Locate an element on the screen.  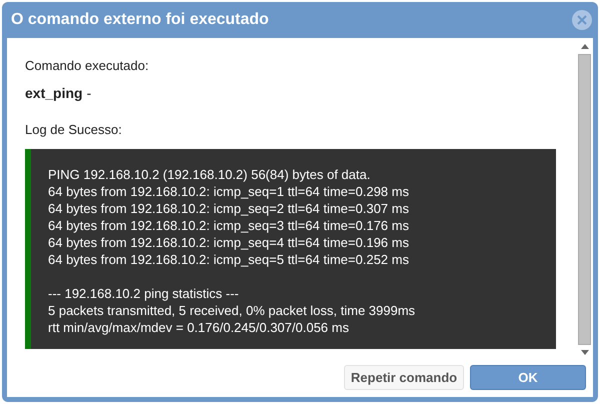
command-name: ext_ping is located at coordinates (54, 93).